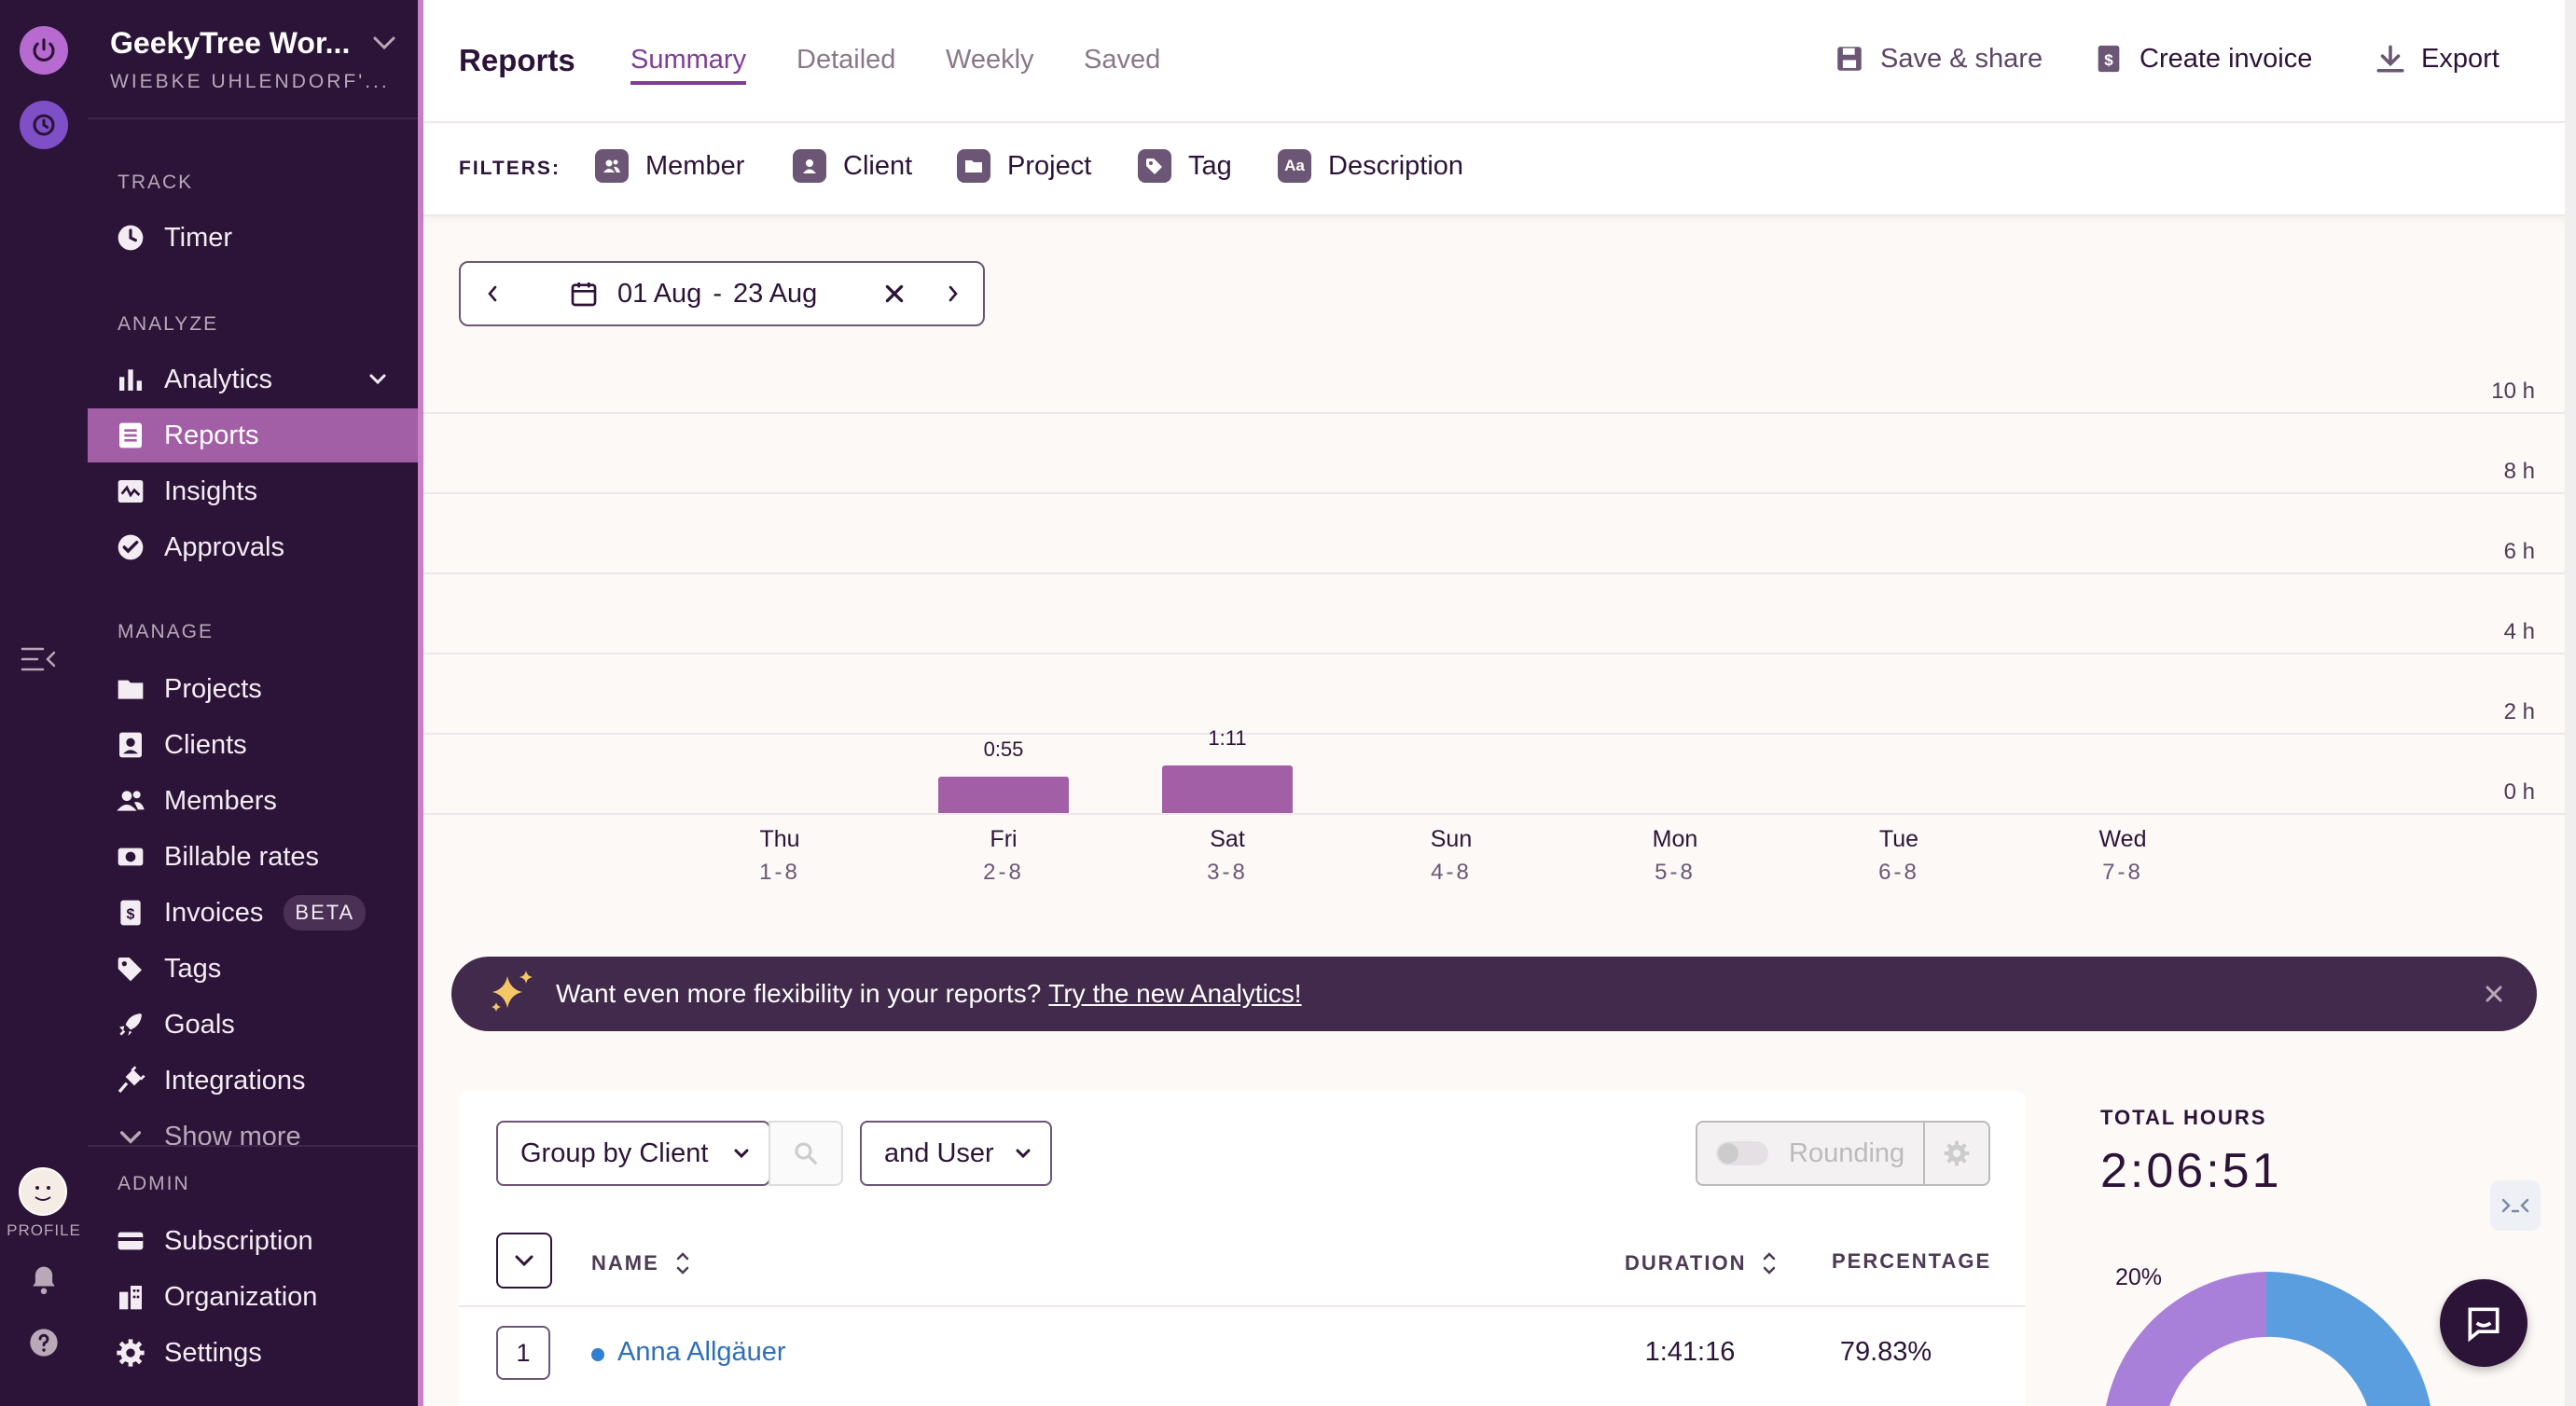 The image size is (2576, 1406). Describe the element at coordinates (2570, 703) in the screenshot. I see `page-scrollbar` at that location.